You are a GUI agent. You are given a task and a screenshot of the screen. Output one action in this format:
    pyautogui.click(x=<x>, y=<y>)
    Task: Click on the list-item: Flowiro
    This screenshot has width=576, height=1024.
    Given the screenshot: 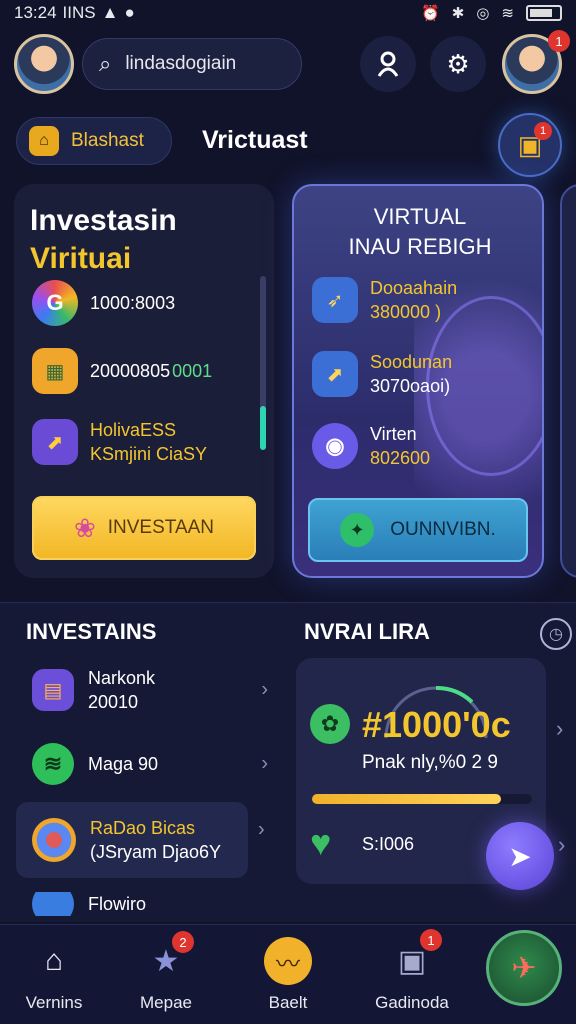 What is the action you would take?
    pyautogui.click(x=147, y=904)
    